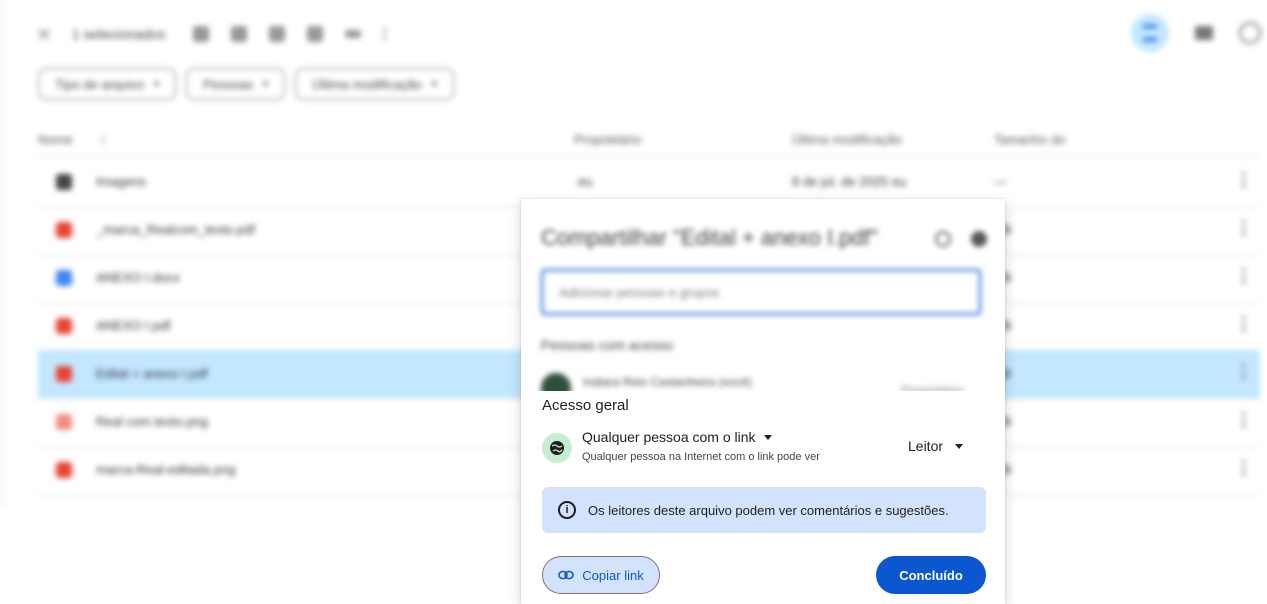  What do you see at coordinates (133, 325) in the screenshot?
I see `file-name: ANEXO I.pdf` at bounding box center [133, 325].